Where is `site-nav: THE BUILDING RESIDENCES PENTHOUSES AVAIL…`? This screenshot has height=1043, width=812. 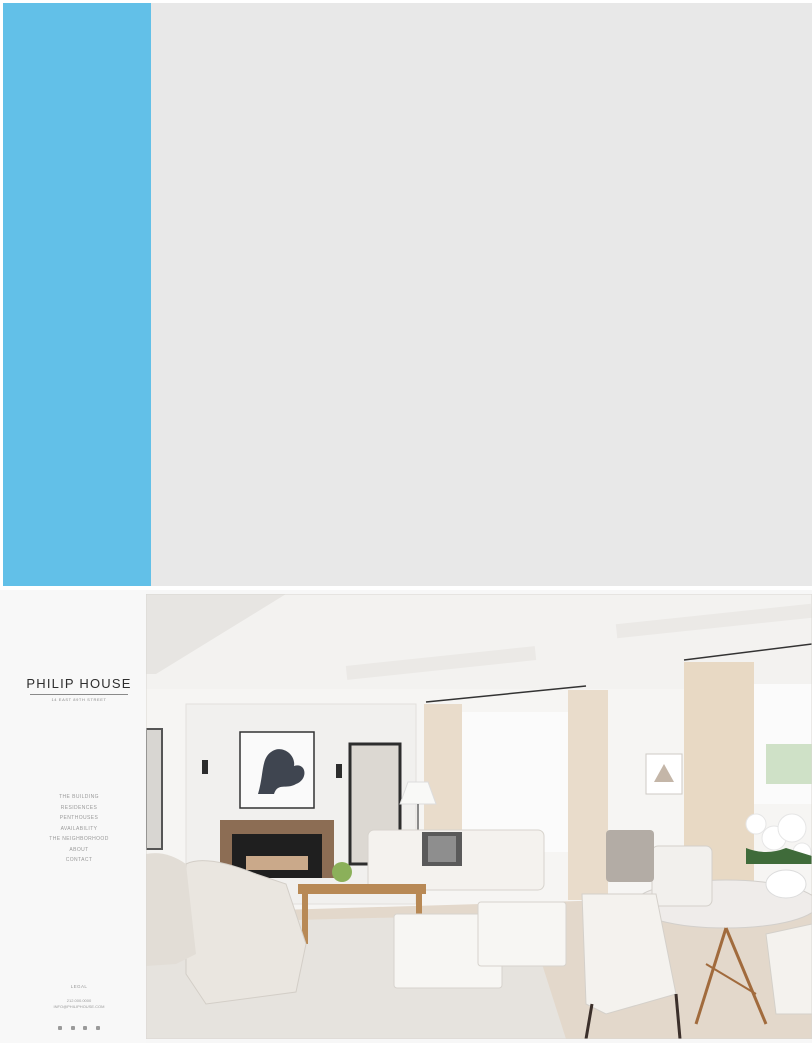
site-nav: THE BUILDING RESIDENCES PENTHOUSES AVAIL… is located at coordinates (79, 829).